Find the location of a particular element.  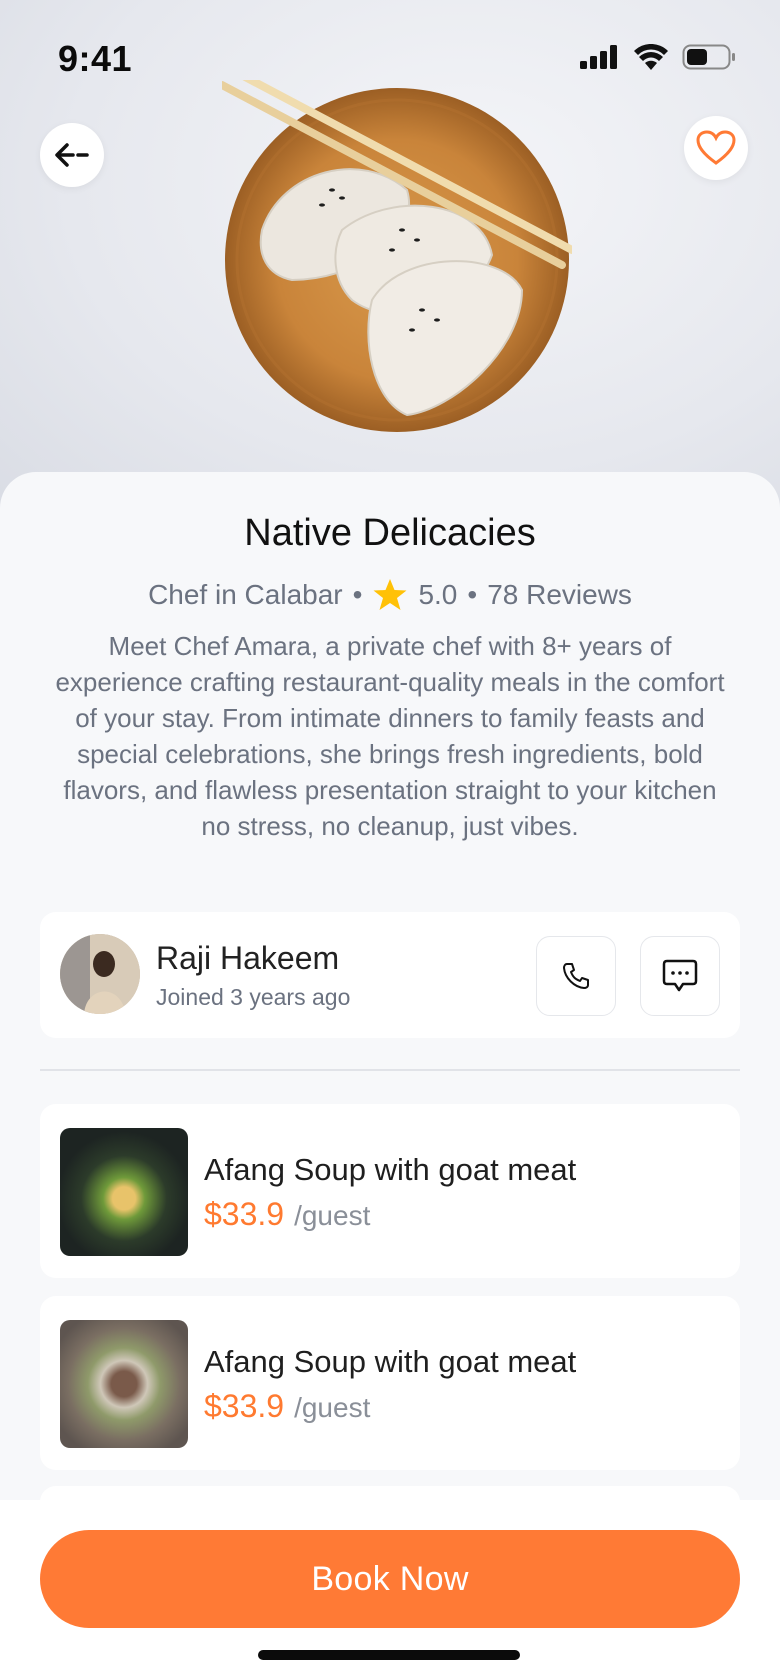

signal-icon is located at coordinates (598, 57).